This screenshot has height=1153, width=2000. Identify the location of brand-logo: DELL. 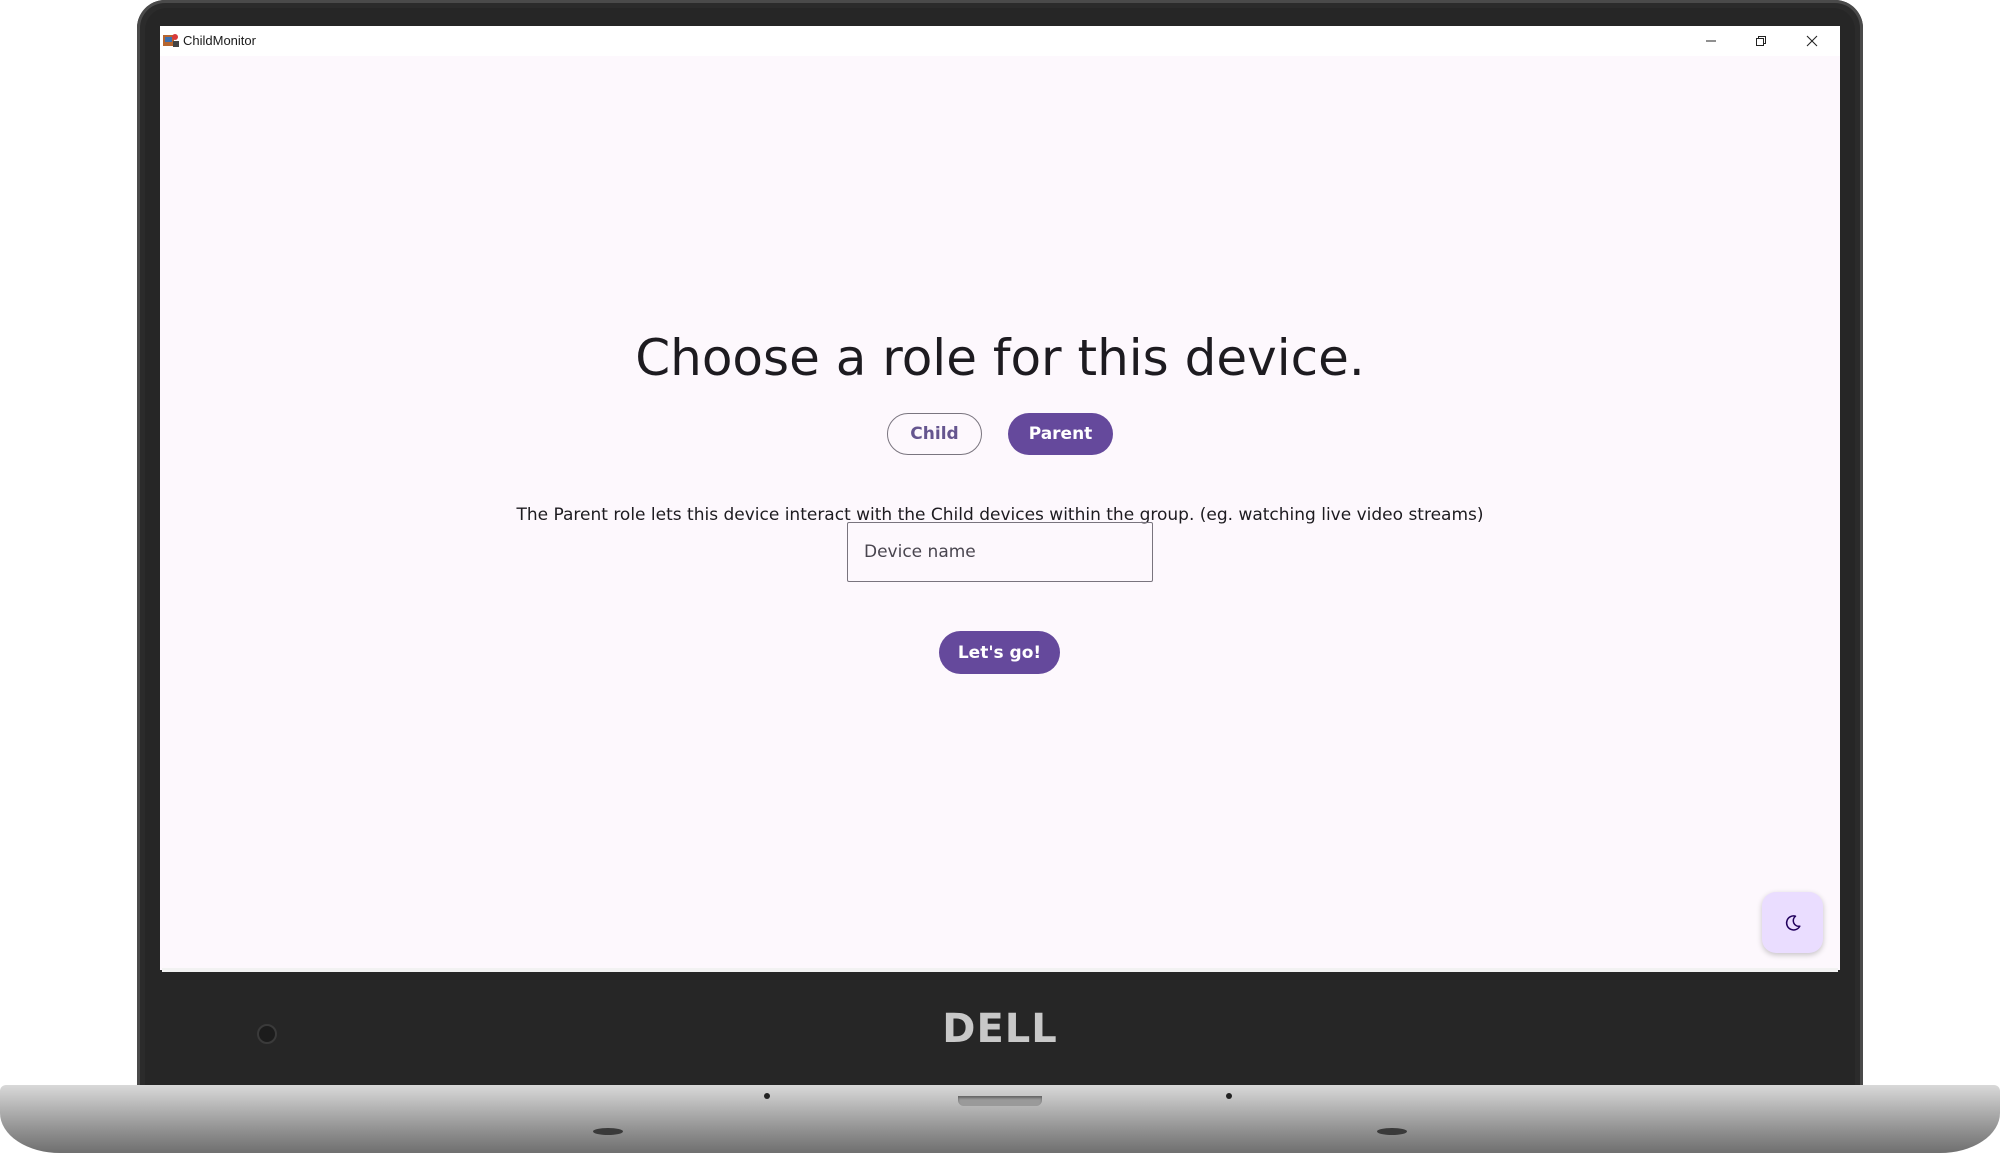
(1000, 1029).